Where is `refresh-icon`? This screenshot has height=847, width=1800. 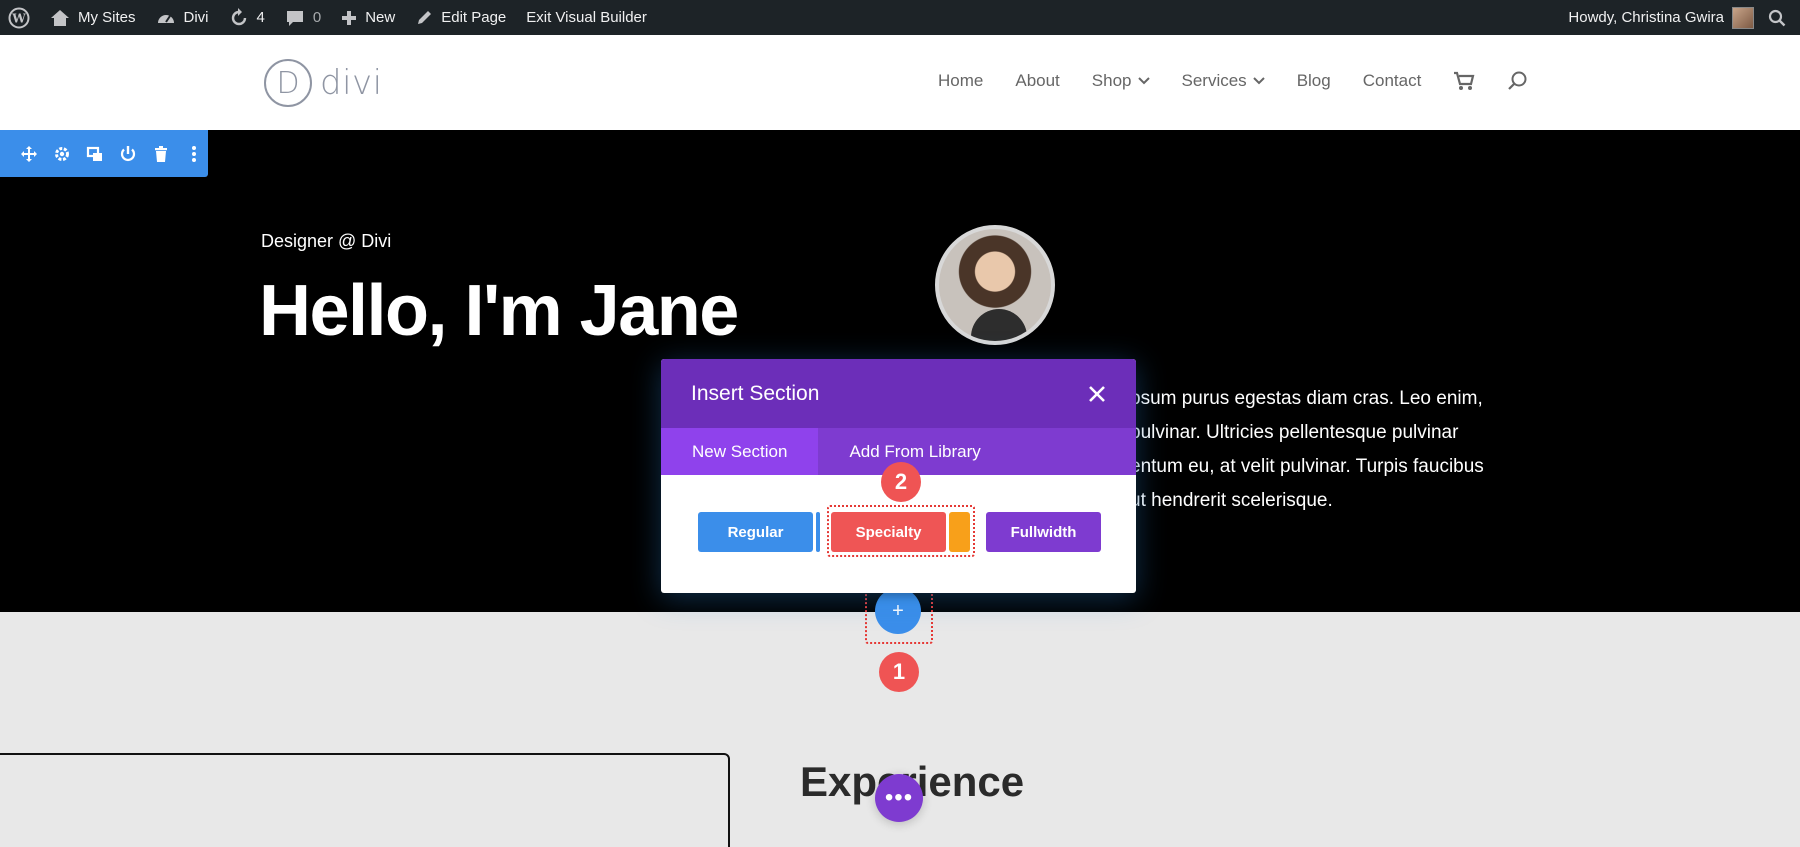 refresh-icon is located at coordinates (238, 16).